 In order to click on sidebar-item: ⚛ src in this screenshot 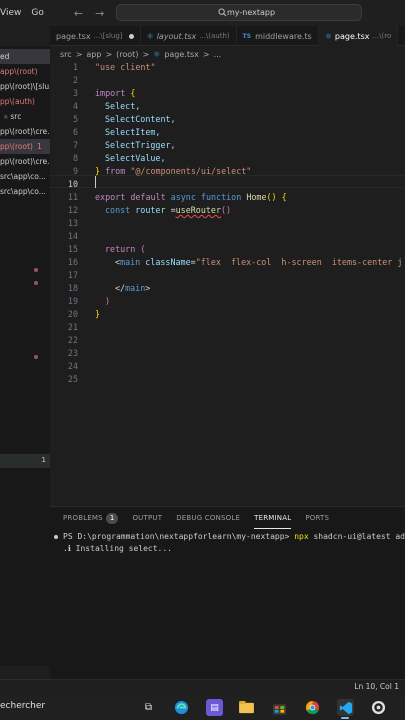, I will do `click(25, 116)`.